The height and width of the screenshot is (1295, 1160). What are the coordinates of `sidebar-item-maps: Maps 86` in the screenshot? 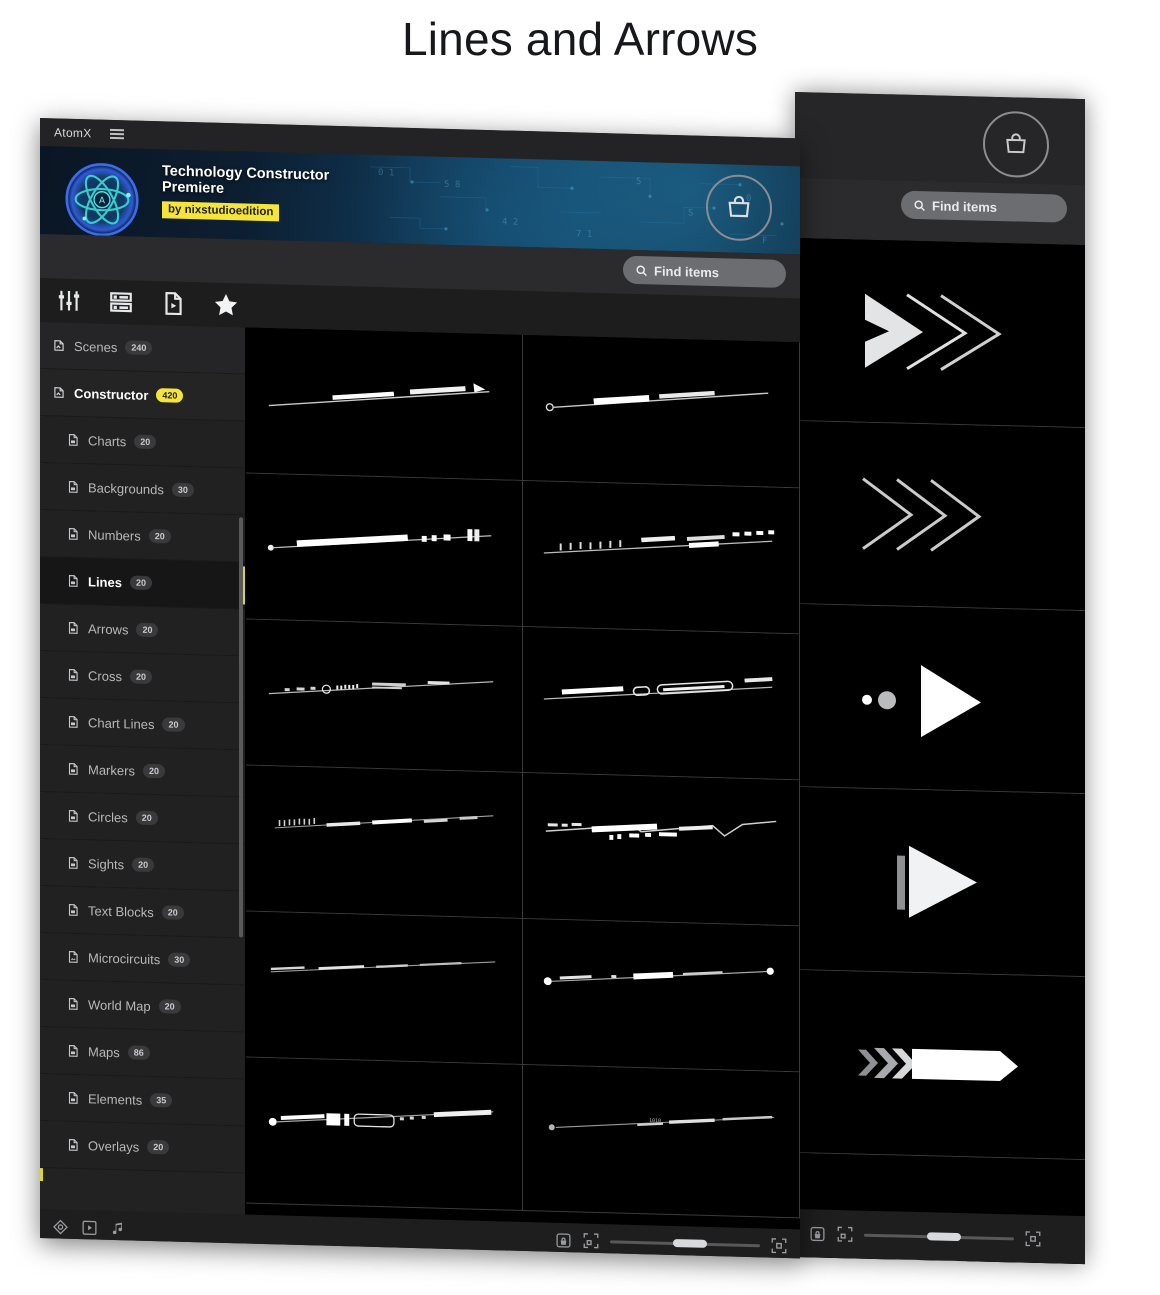 It's located at (142, 1053).